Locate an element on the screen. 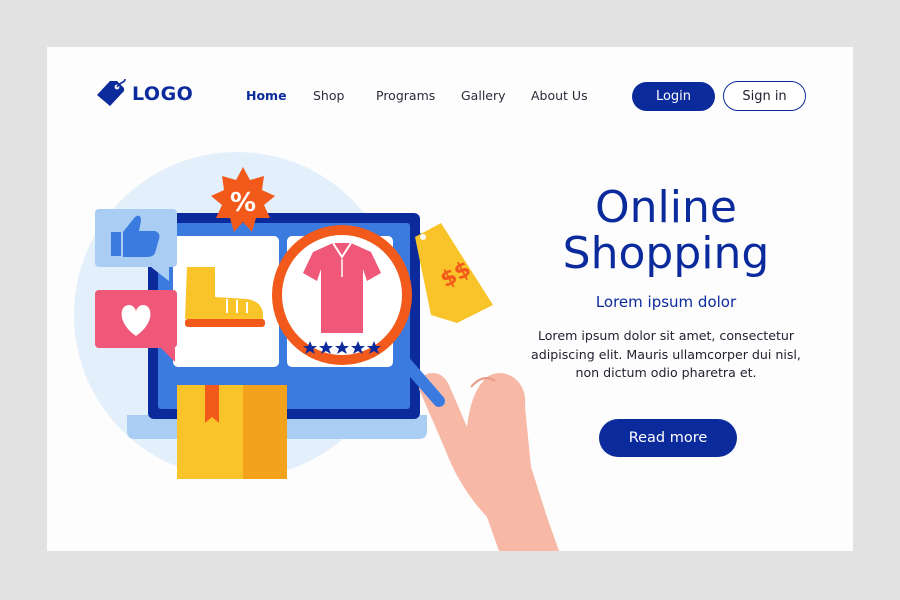 The height and width of the screenshot is (600, 900). read-more-button: Read more is located at coordinates (668, 438).